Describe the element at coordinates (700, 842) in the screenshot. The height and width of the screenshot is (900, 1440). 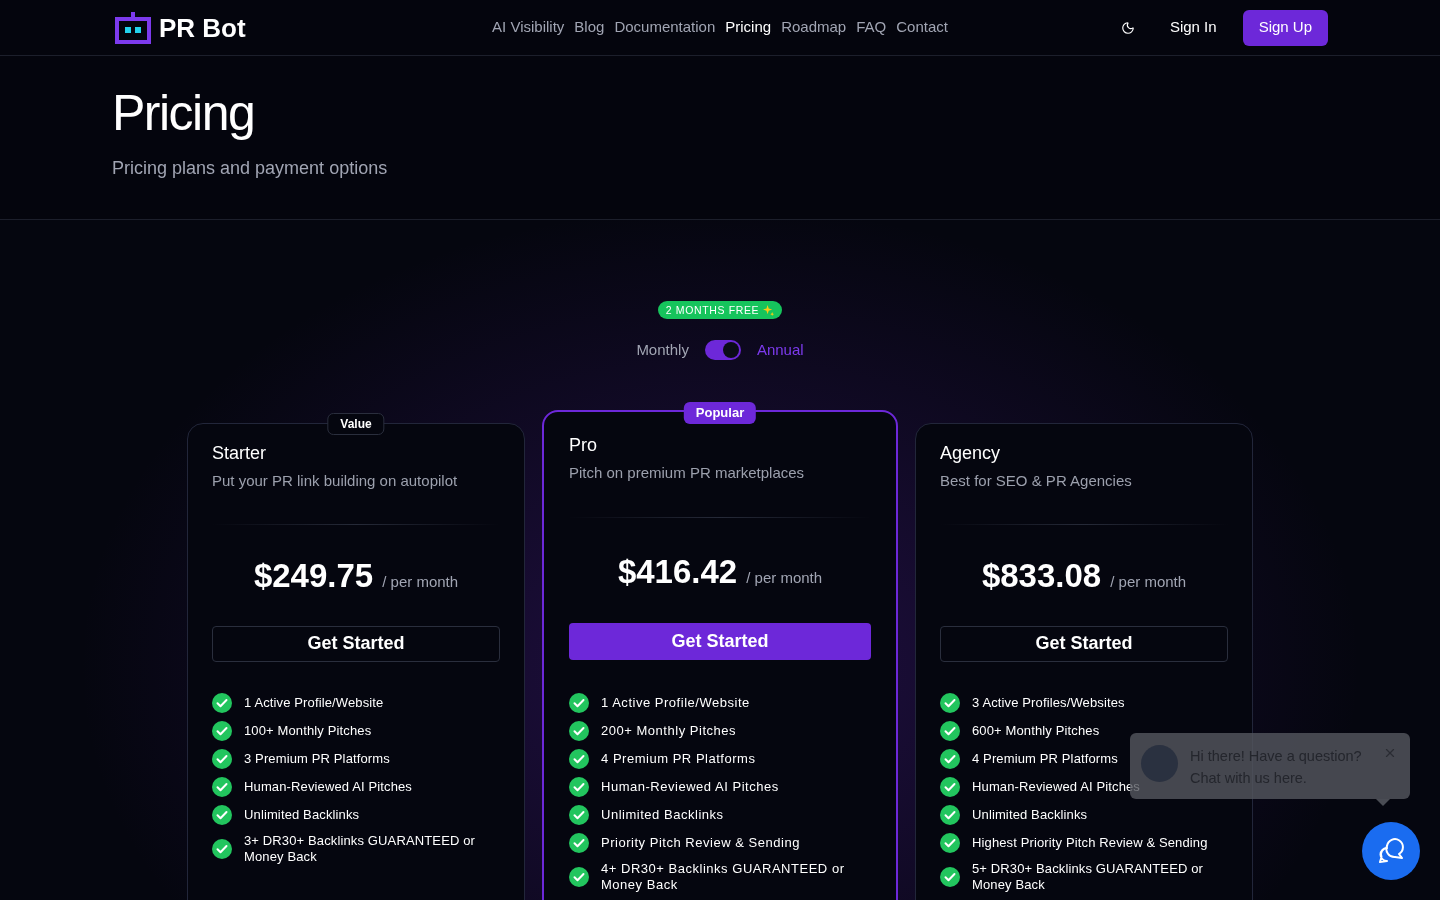
I see `feature-text: Priority Pitch Review & Sending` at that location.